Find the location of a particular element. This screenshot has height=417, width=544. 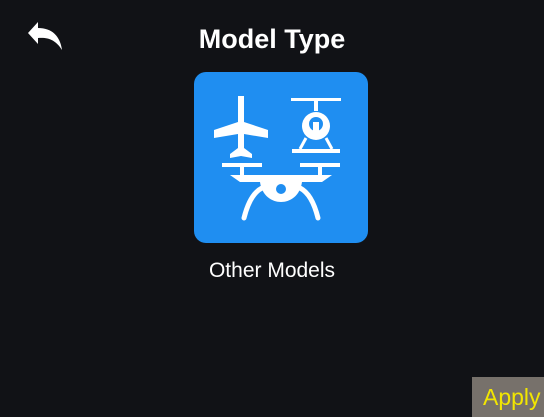

other-models-tile is located at coordinates (281, 157).